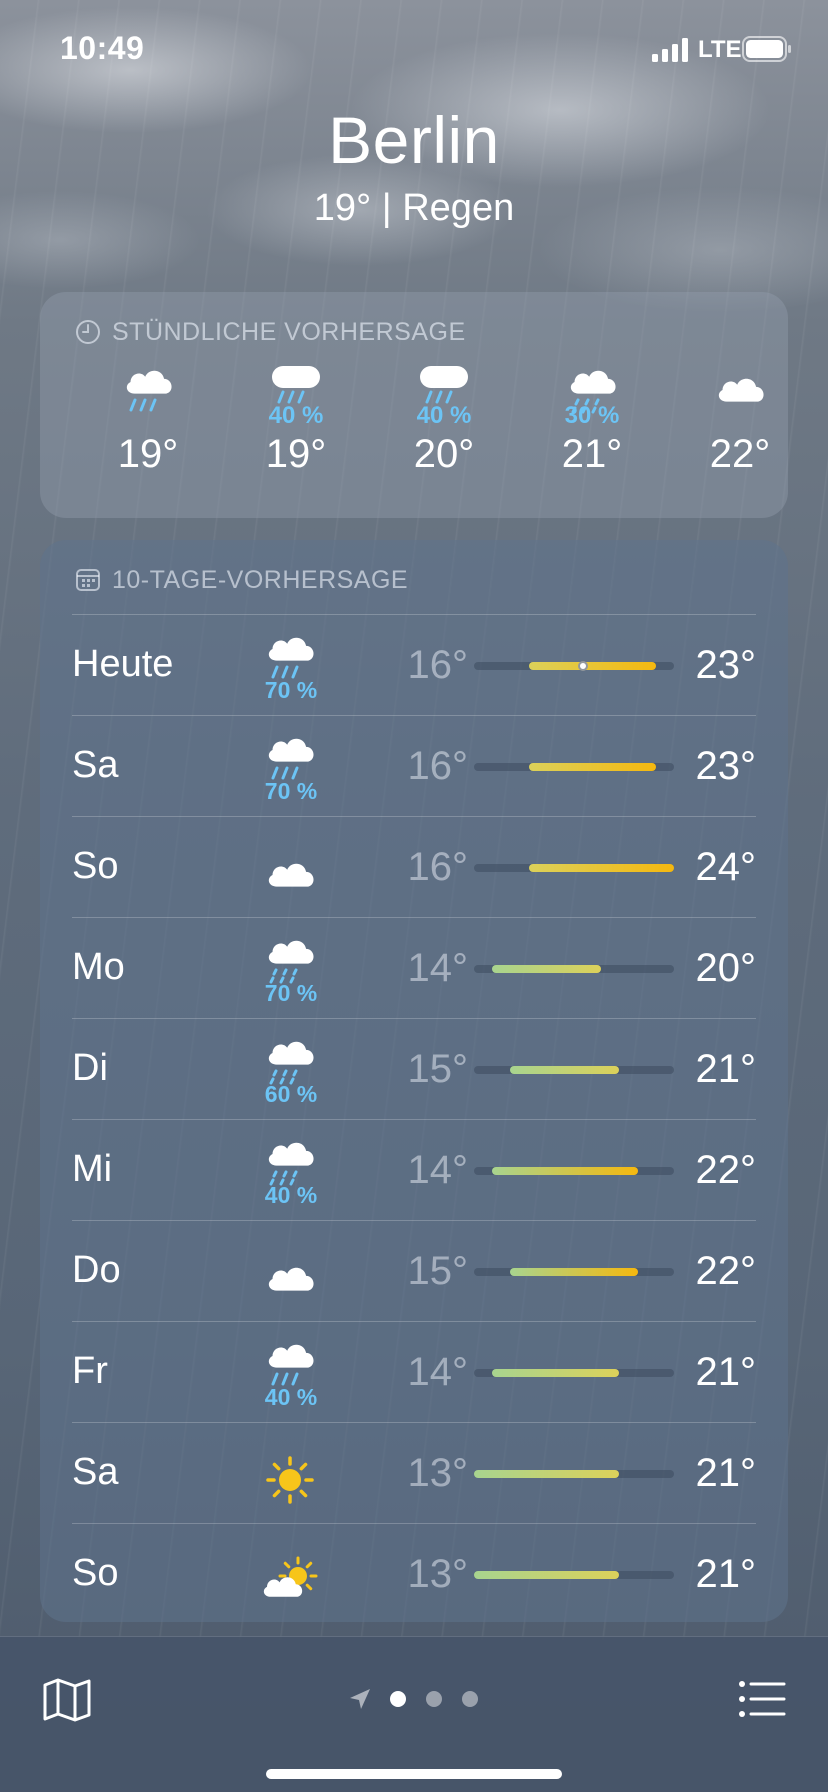 Image resolution: width=828 pixels, height=1792 pixels. Describe the element at coordinates (290, 1480) in the screenshot. I see `sun-icon` at that location.